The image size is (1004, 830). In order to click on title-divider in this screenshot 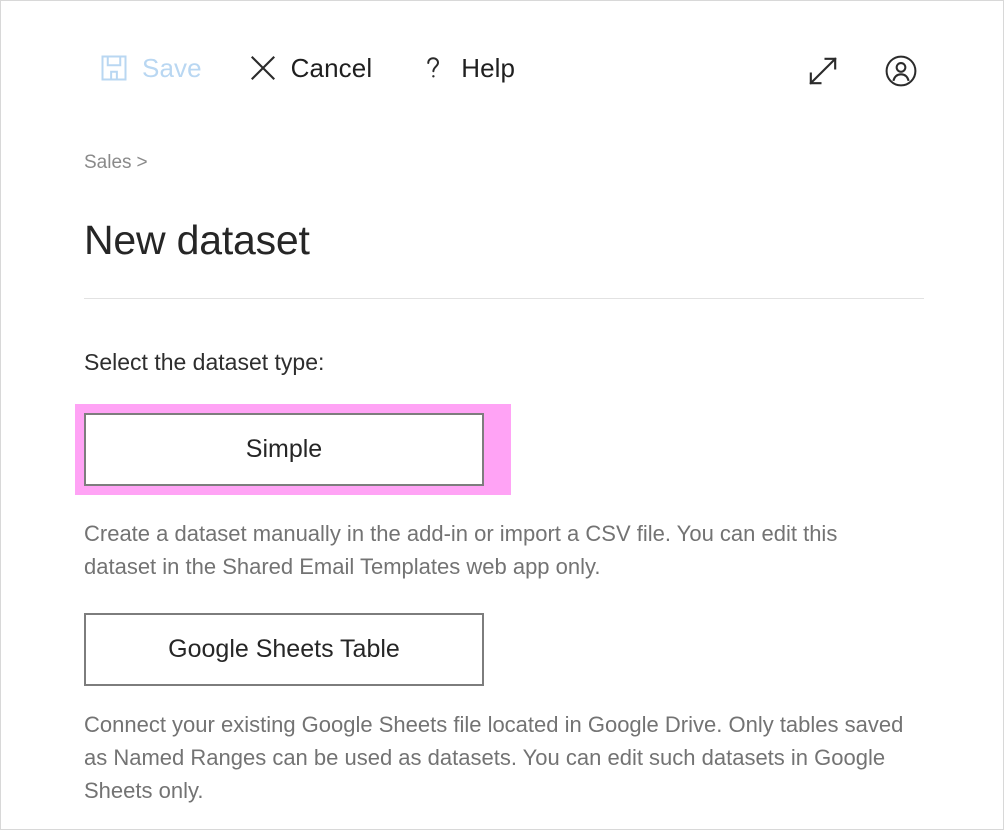, I will do `click(504, 298)`.